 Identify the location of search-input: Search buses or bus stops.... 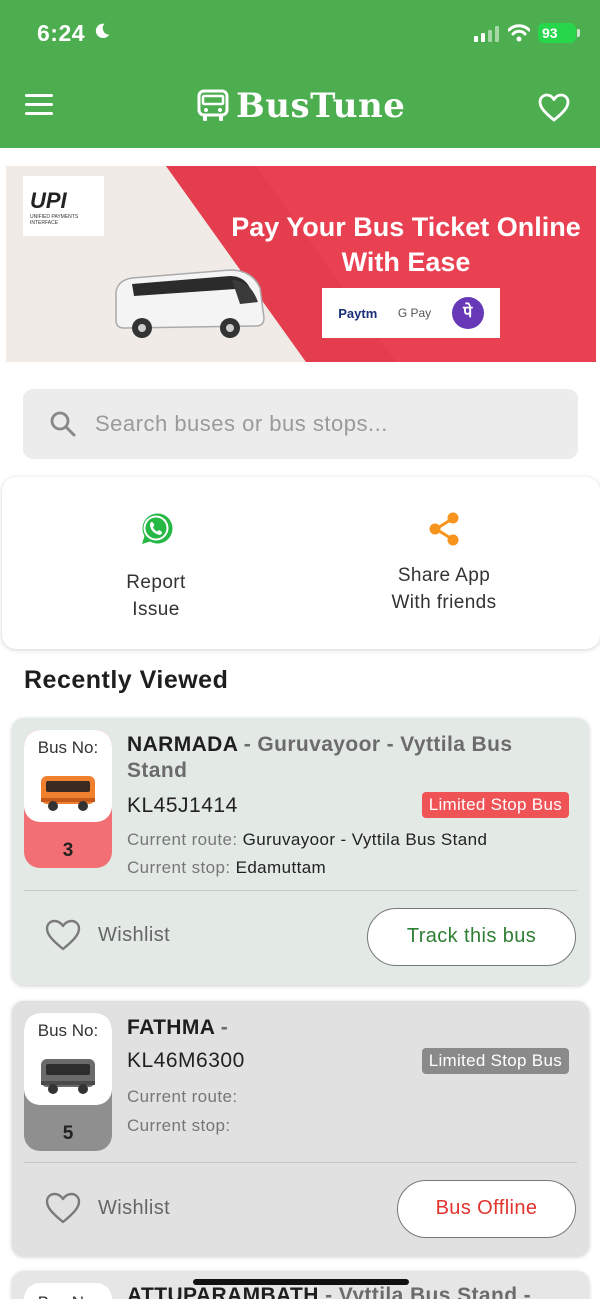
(300, 424).